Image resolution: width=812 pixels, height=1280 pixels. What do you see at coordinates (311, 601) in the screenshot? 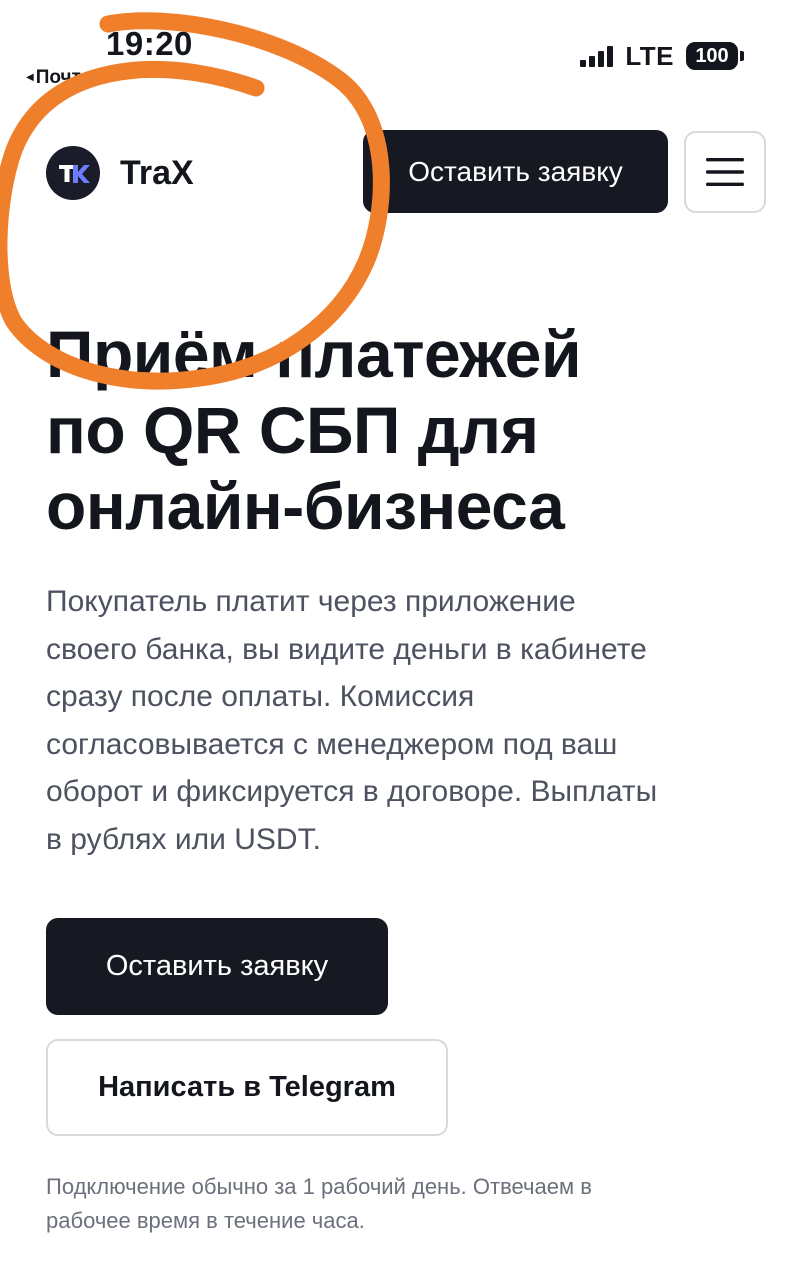
I see `hero-description-line: Покупатель платит через приложение` at bounding box center [311, 601].